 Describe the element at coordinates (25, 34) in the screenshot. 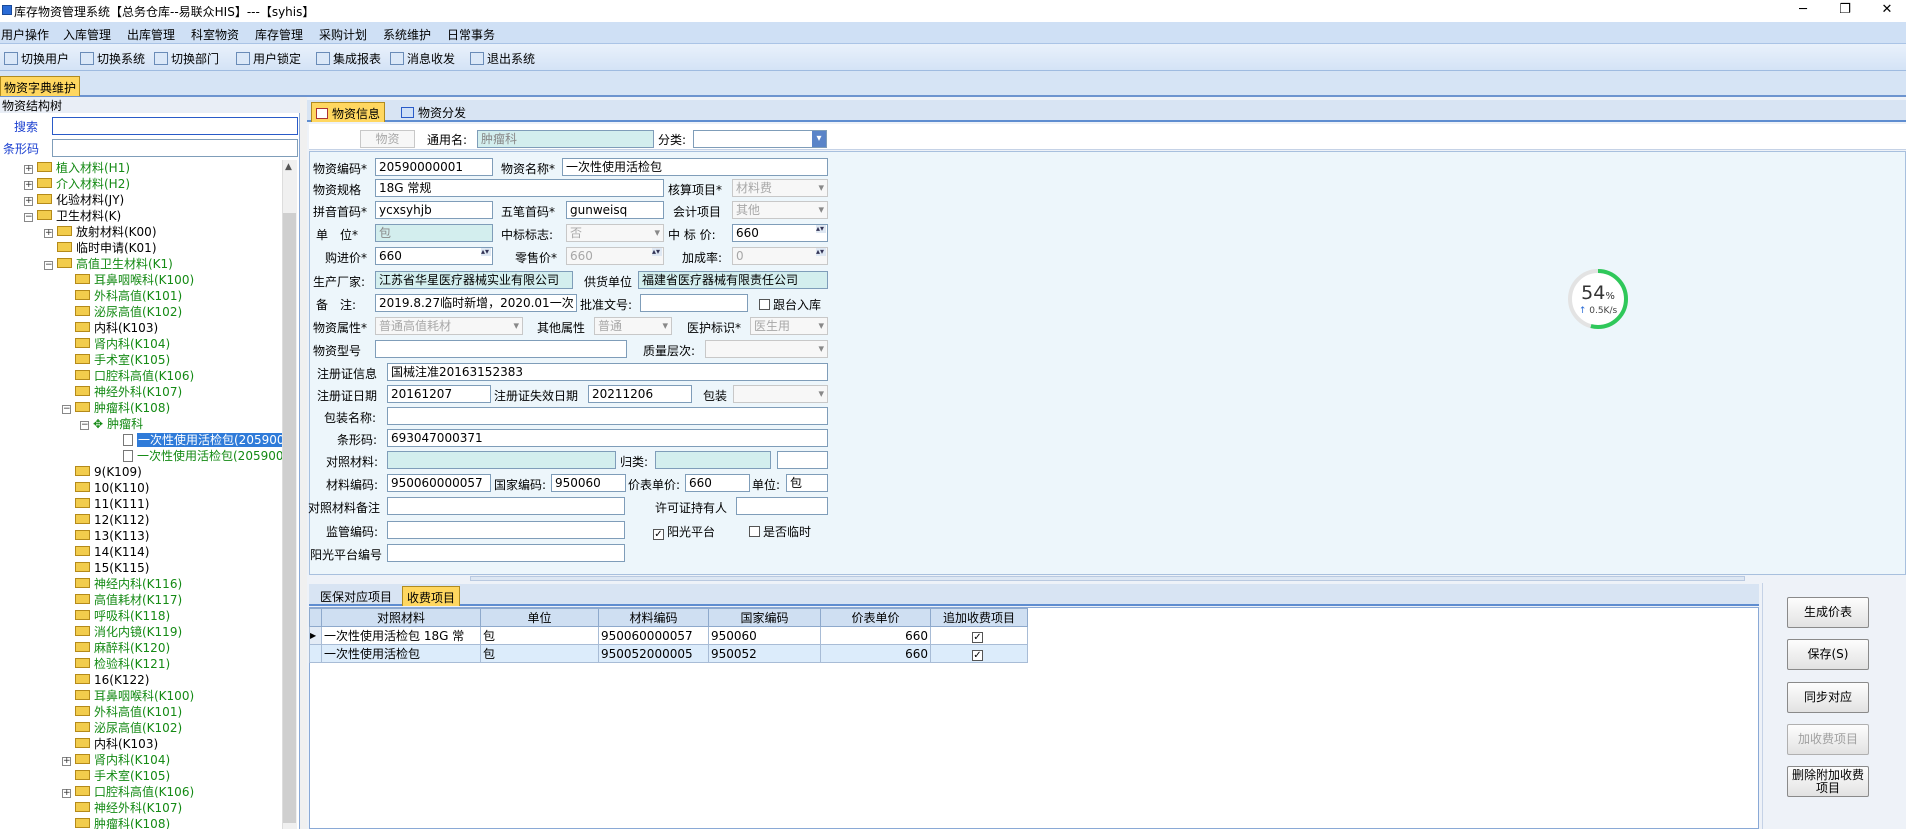

I see `menu-user: 用户操作` at that location.